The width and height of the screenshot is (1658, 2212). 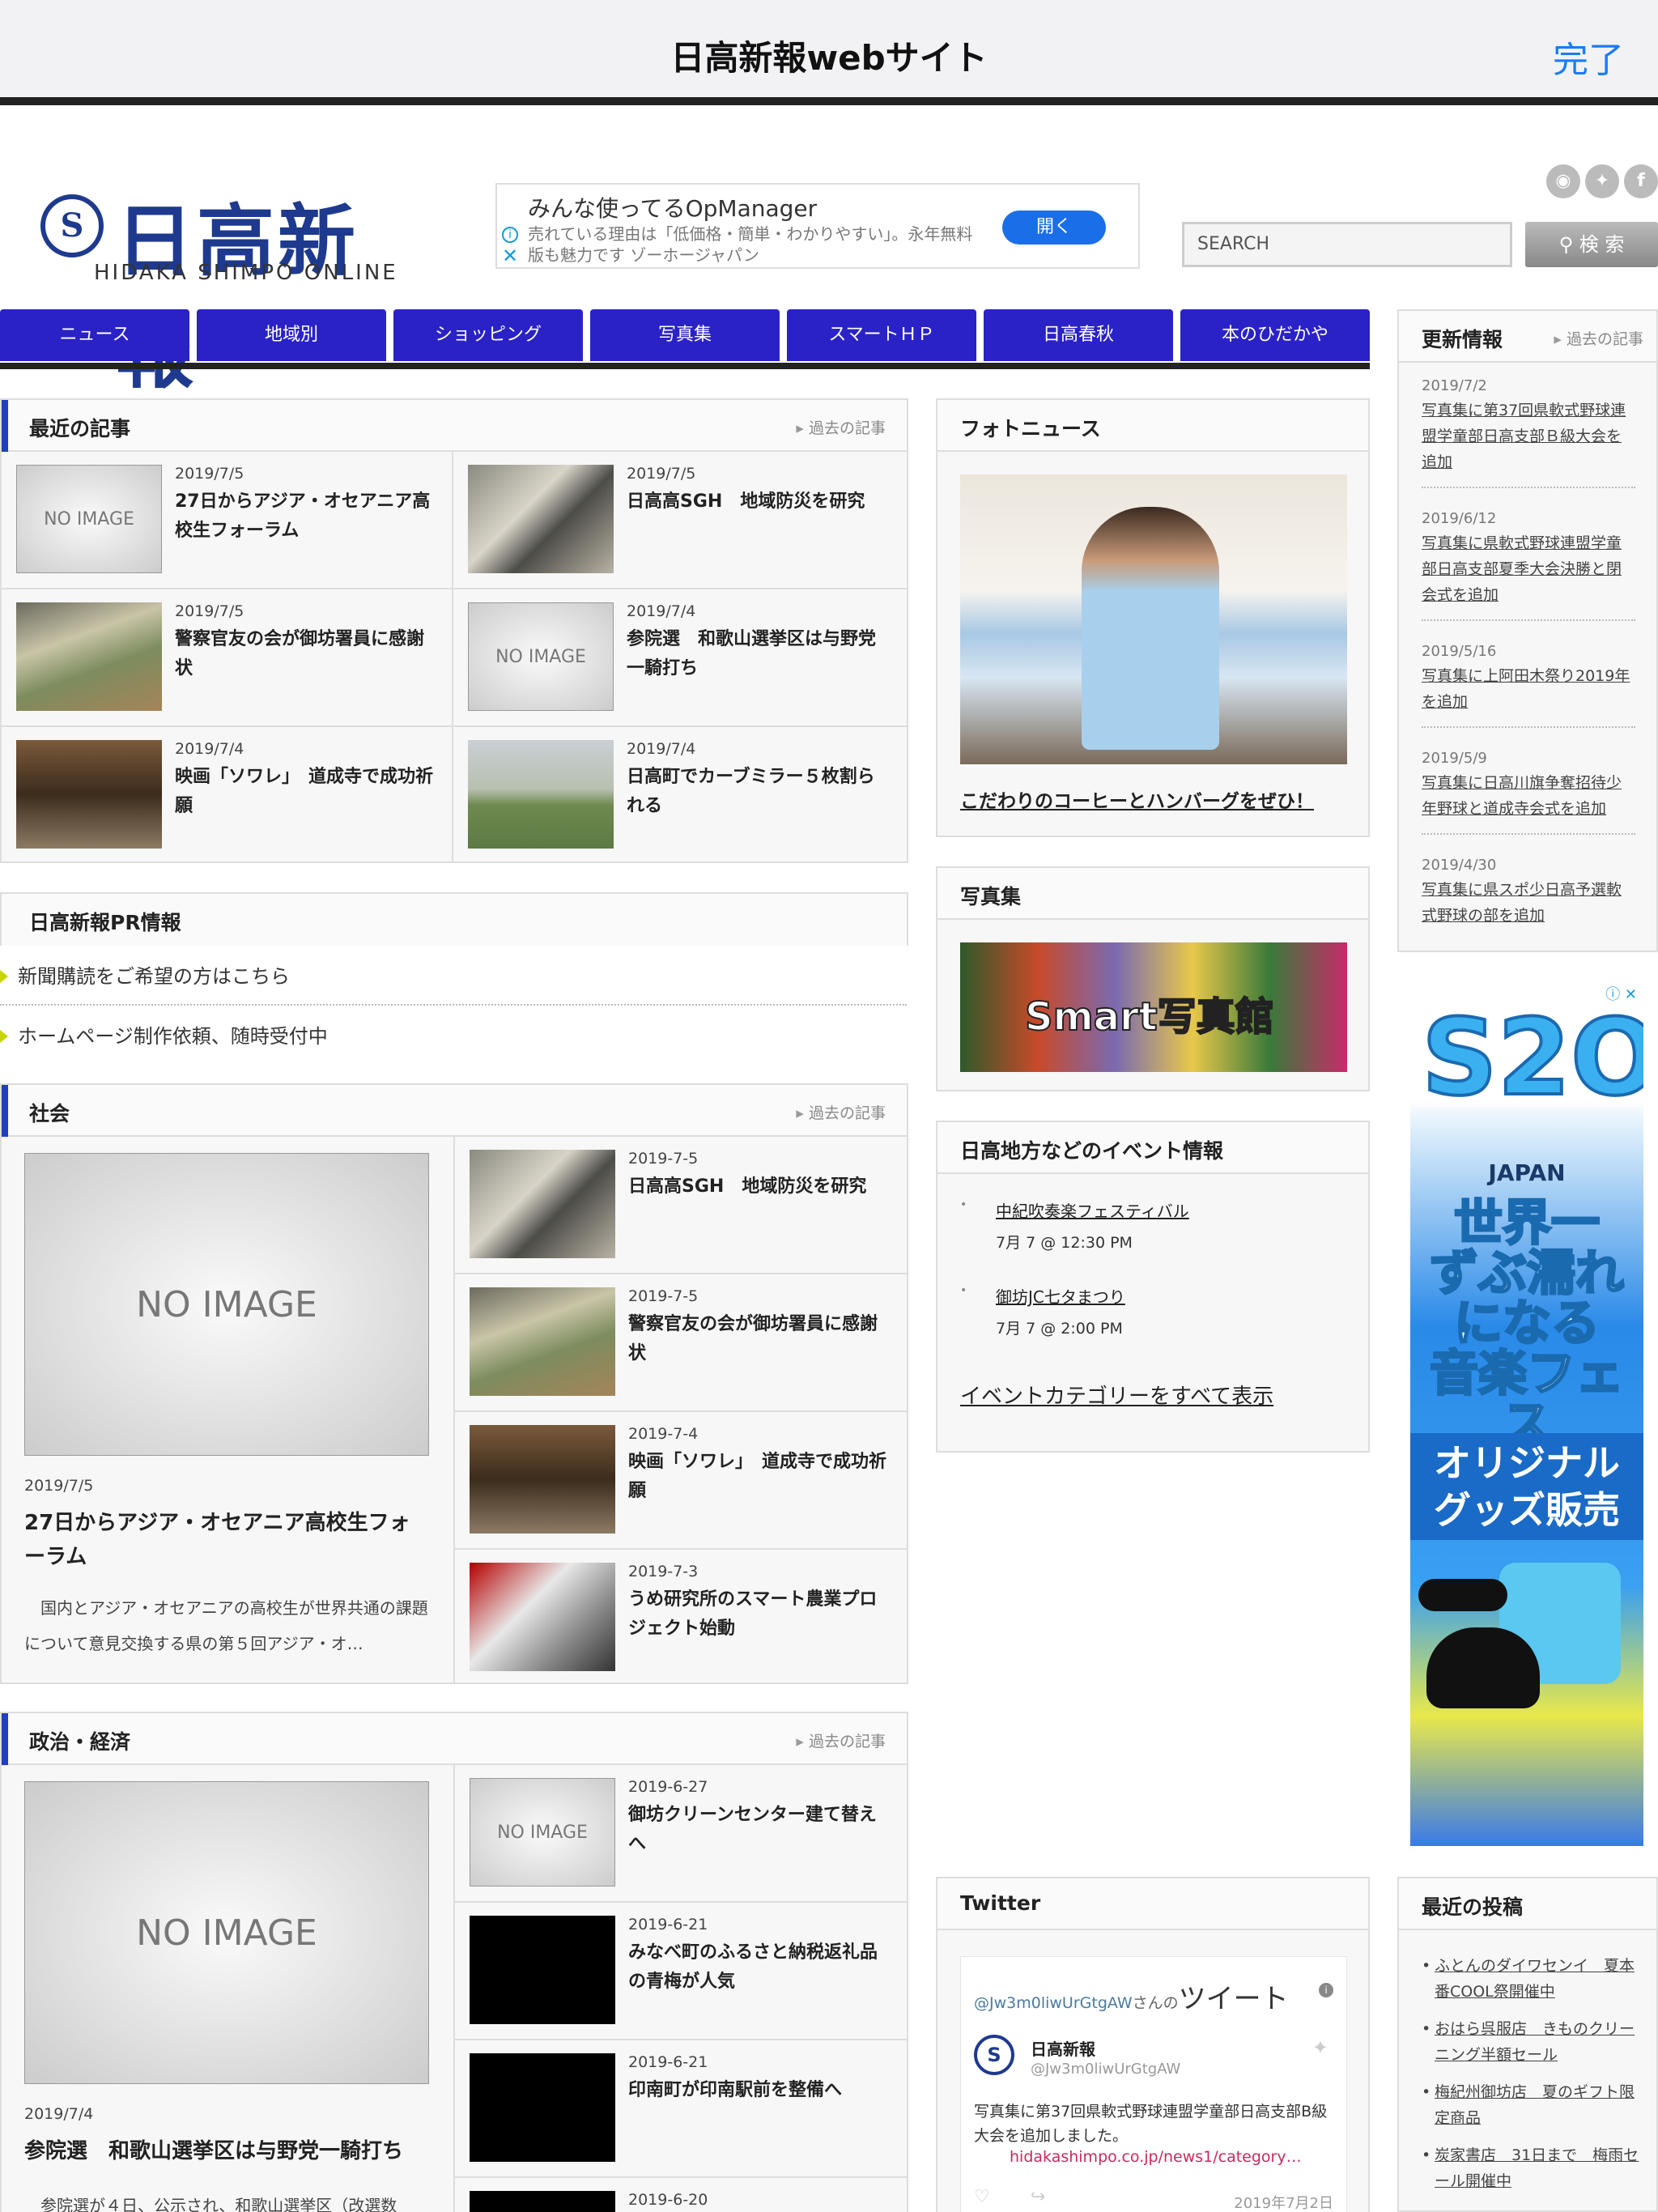 What do you see at coordinates (753, 1967) in the screenshot?
I see `article-title: みなべ町のふるさと納税返礼品の青梅が人気` at bounding box center [753, 1967].